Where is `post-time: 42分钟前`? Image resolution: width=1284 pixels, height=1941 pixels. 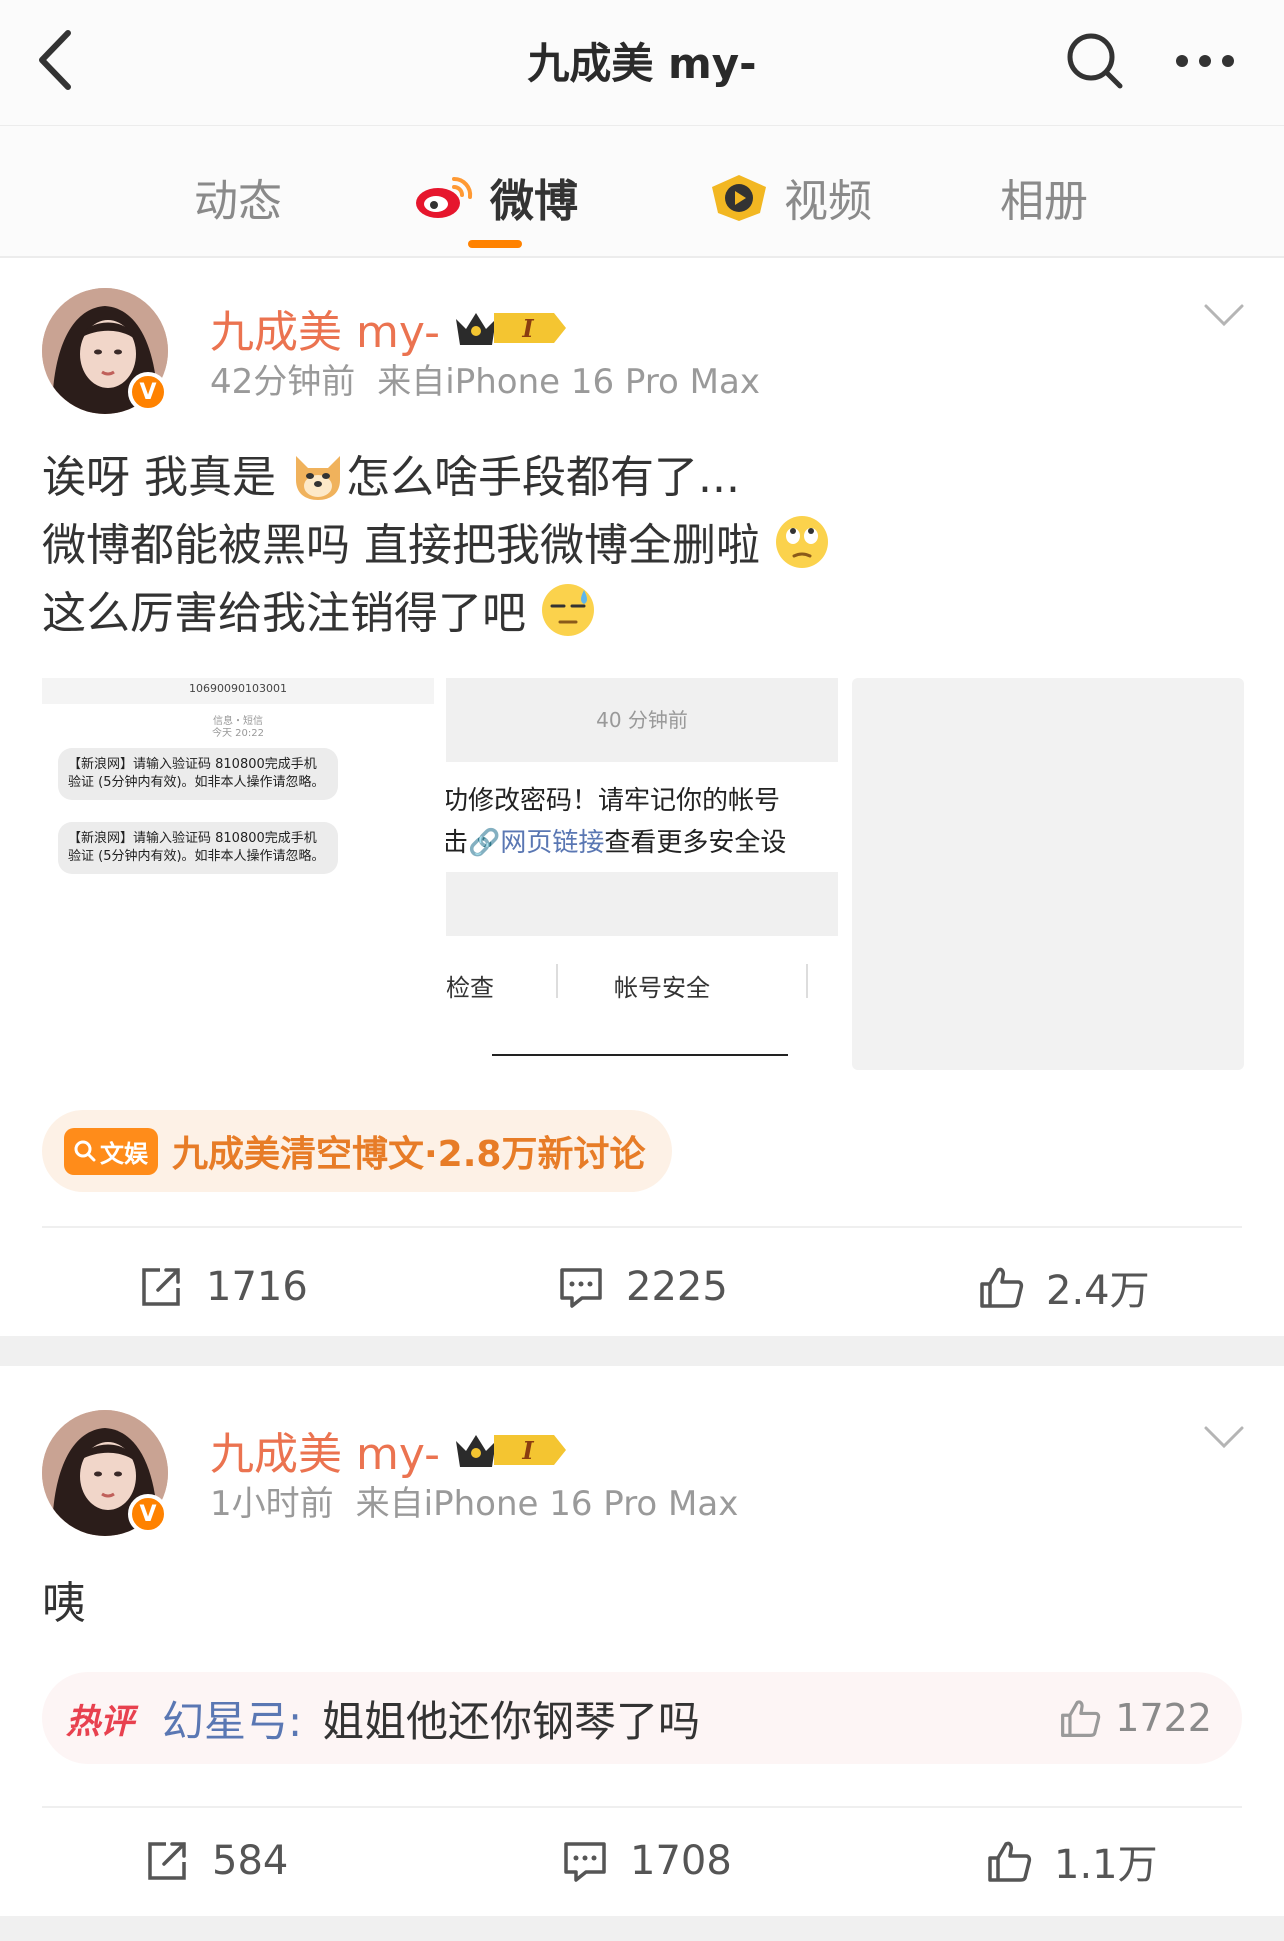 post-time: 42分钟前 is located at coordinates (283, 382).